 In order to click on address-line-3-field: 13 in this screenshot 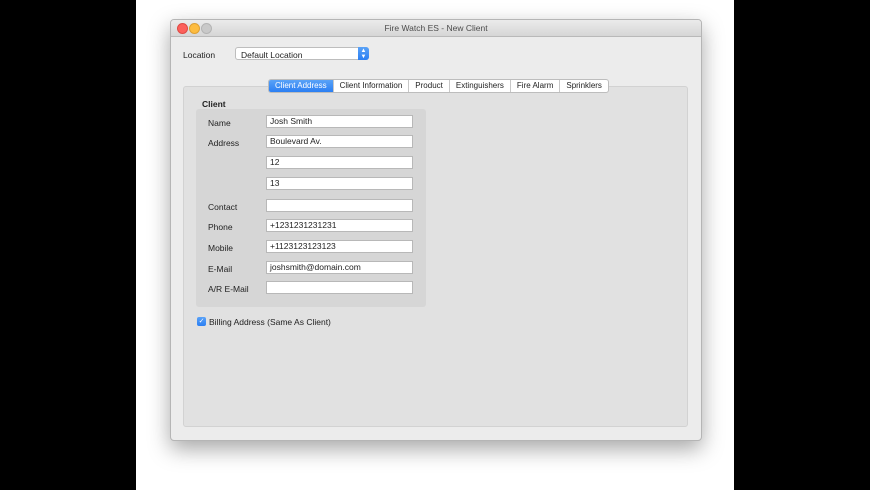, I will do `click(339, 183)`.